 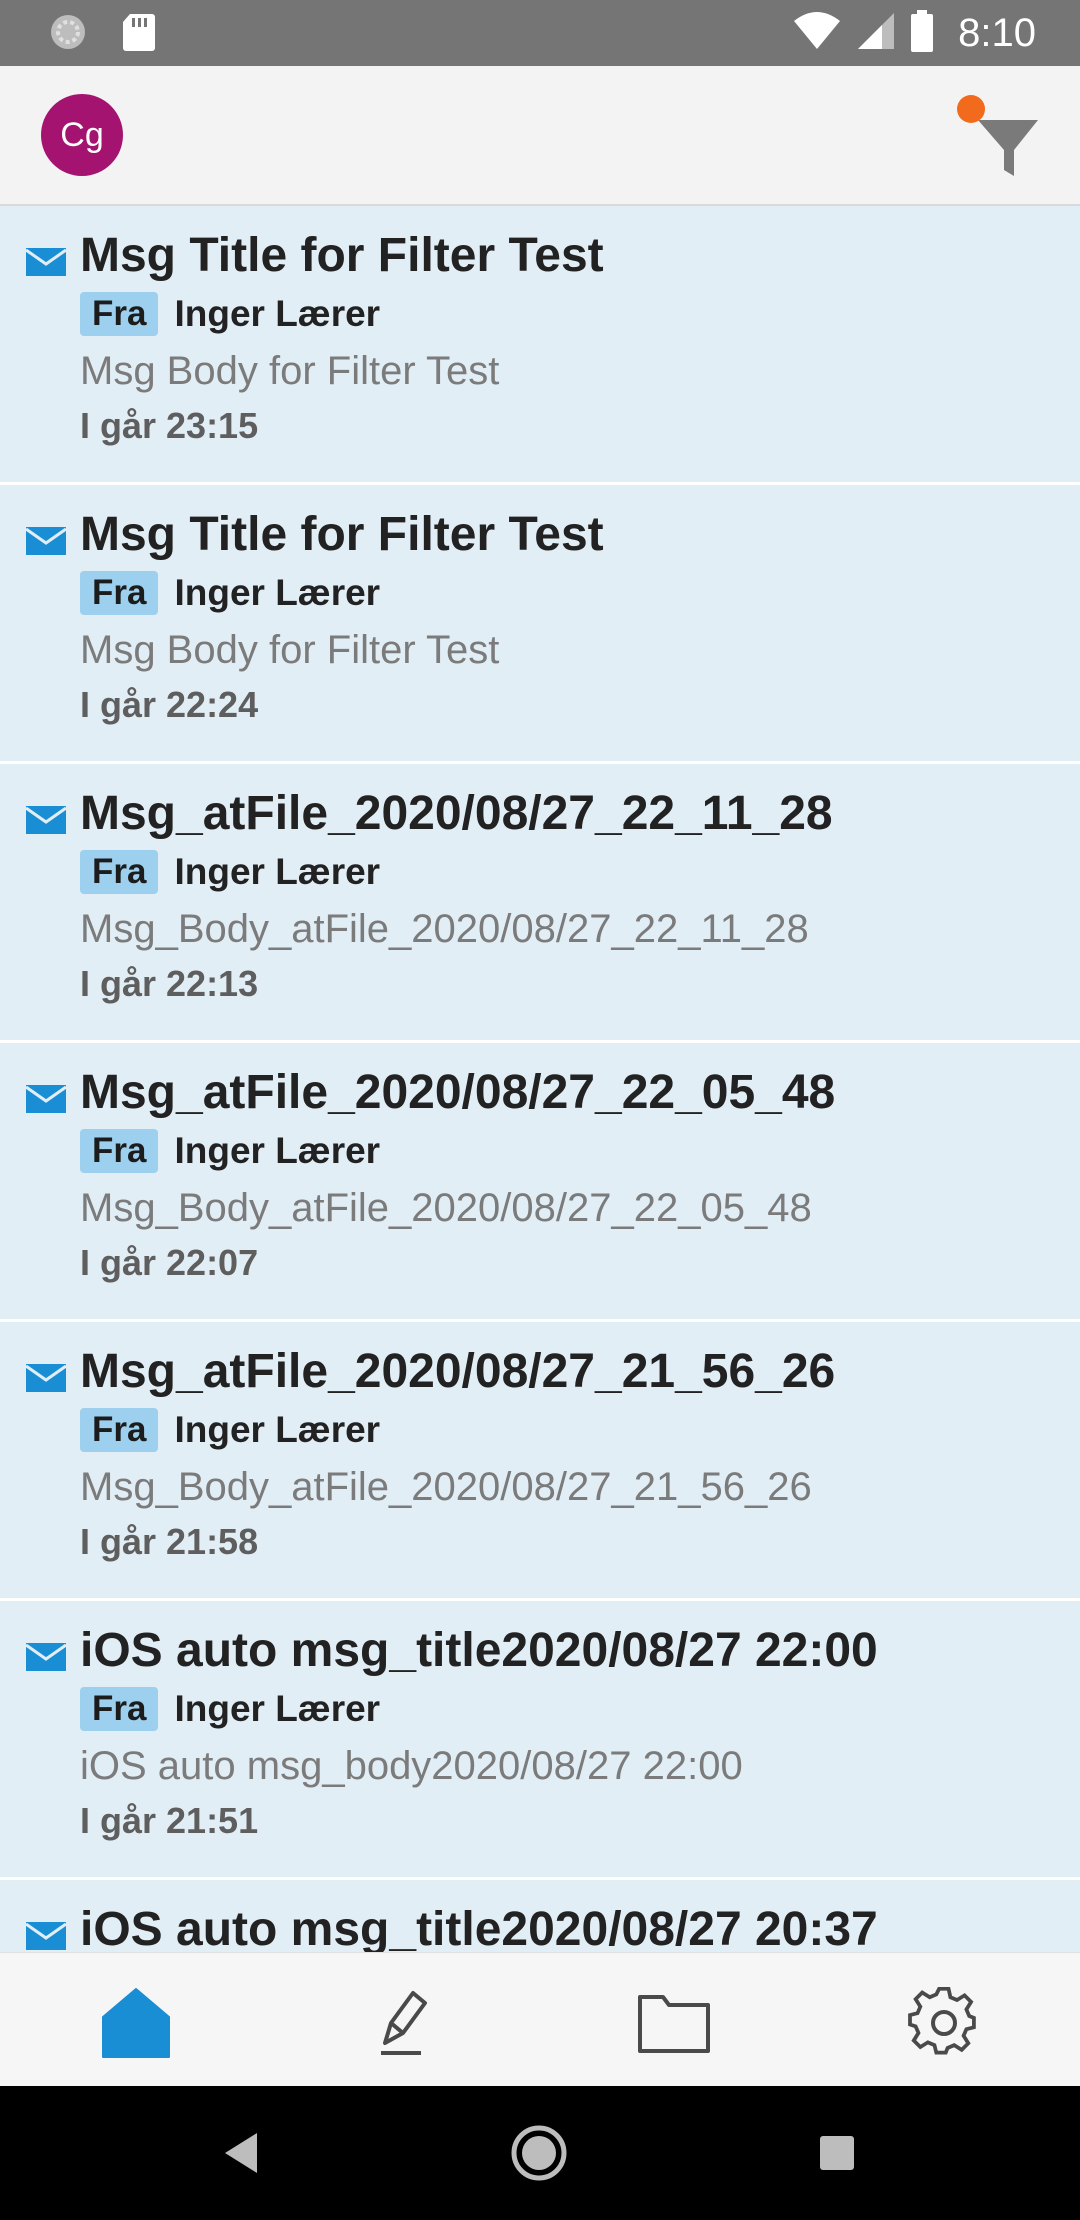 I want to click on filter-active-dot, so click(x=971, y=109).